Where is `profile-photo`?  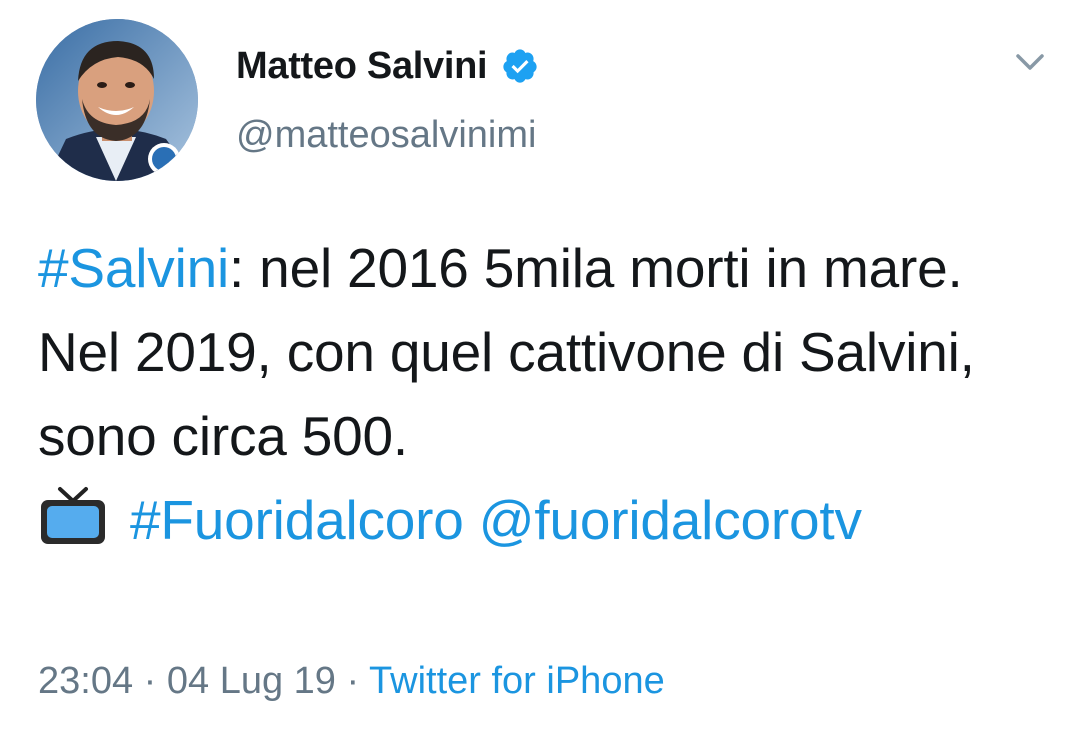
profile-photo is located at coordinates (117, 100).